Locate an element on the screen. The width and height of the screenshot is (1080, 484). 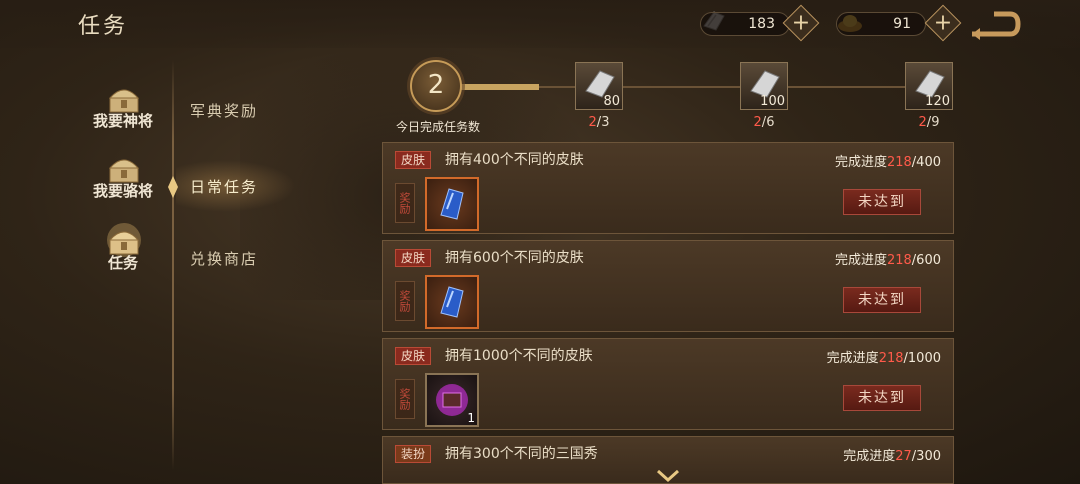
daily-count-label: 今日完成任务数 is located at coordinates (437, 127).